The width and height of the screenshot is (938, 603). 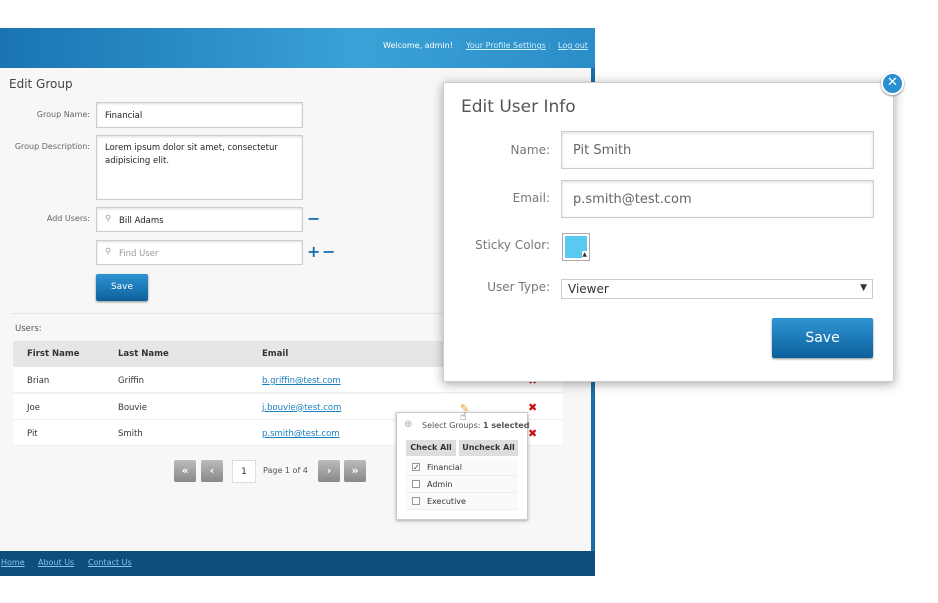 I want to click on email-link: p.smith@test.com, so click(x=301, y=434).